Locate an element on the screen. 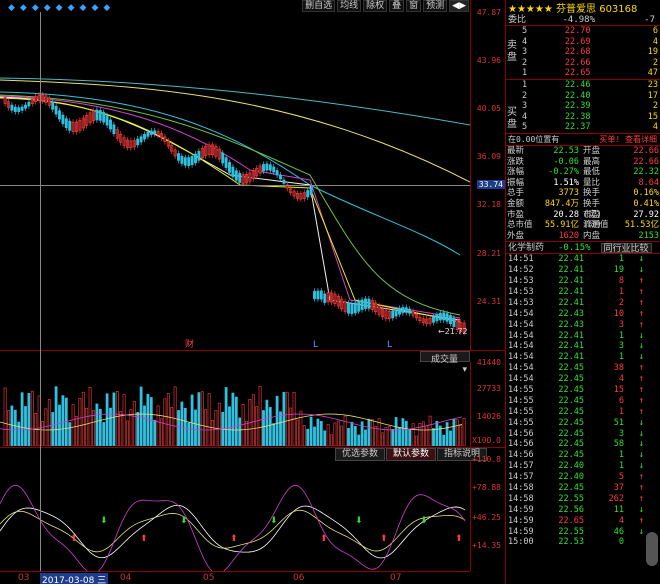 The image size is (660, 584). trade-row: 14:53 22.41 2 ↑ is located at coordinates (583, 303).